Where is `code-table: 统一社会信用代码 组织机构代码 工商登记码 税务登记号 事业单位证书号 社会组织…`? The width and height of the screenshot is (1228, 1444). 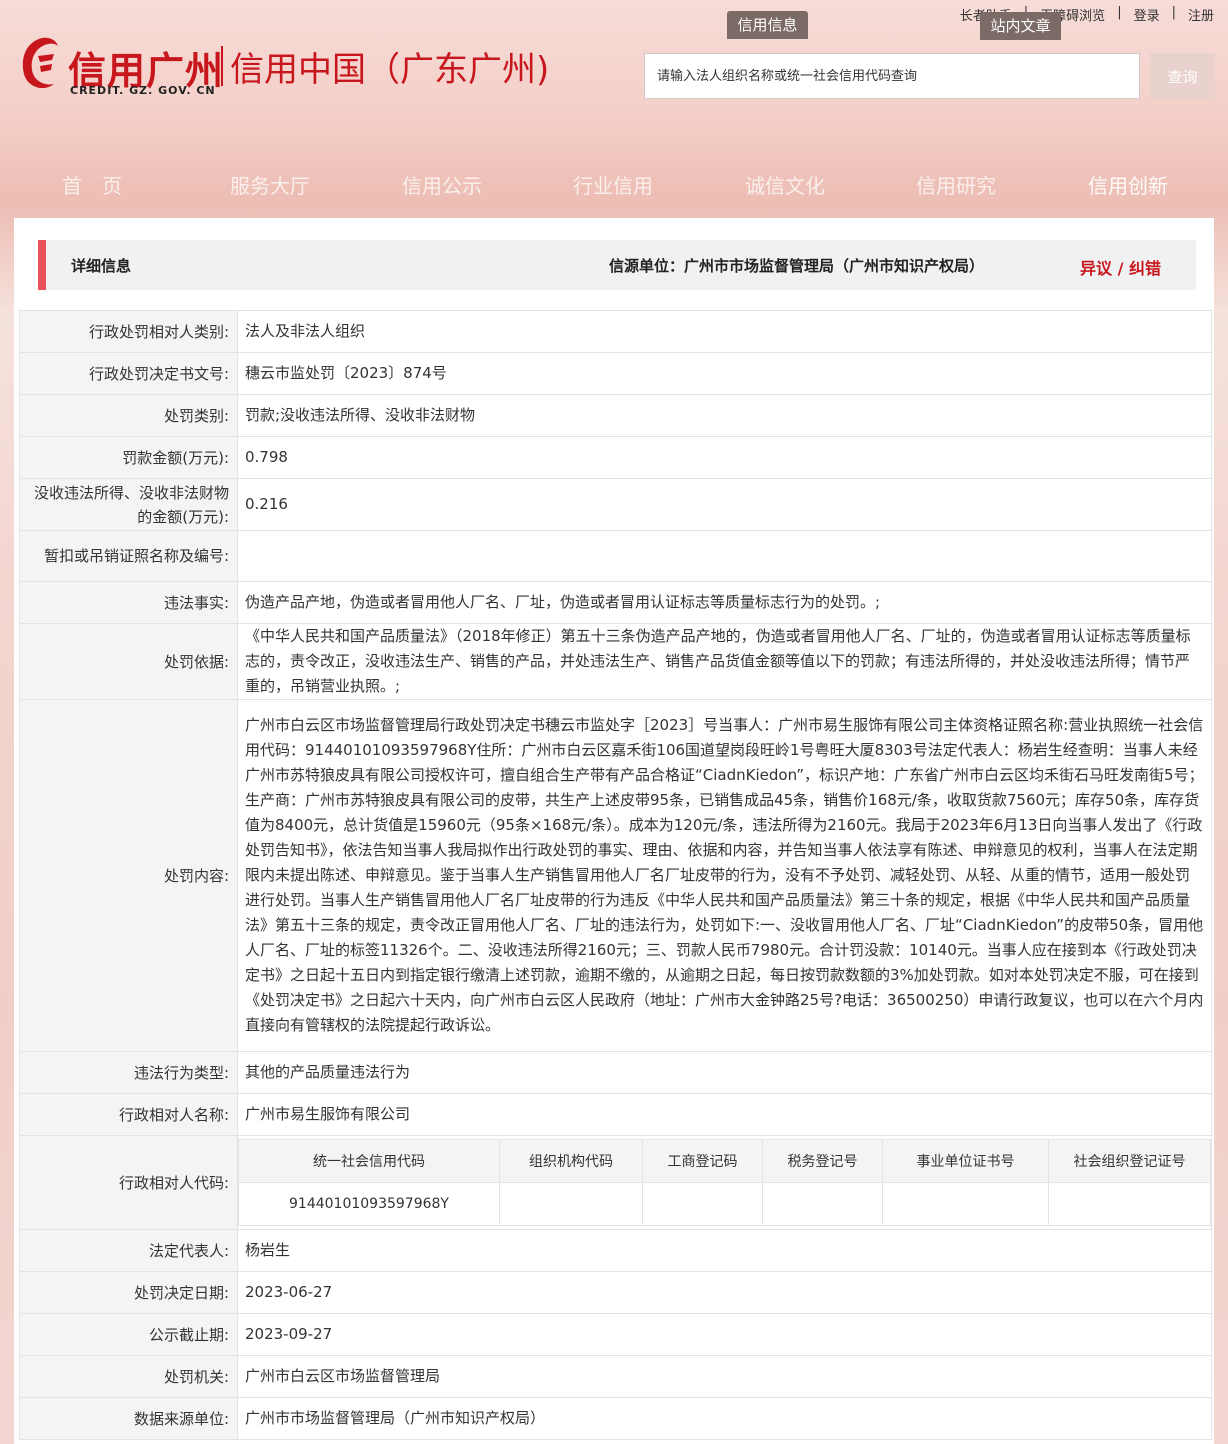
code-table: 统一社会信用代码 组织机构代码 工商登记码 税务登记号 事业单位证书号 社会组织… is located at coordinates (724, 1182).